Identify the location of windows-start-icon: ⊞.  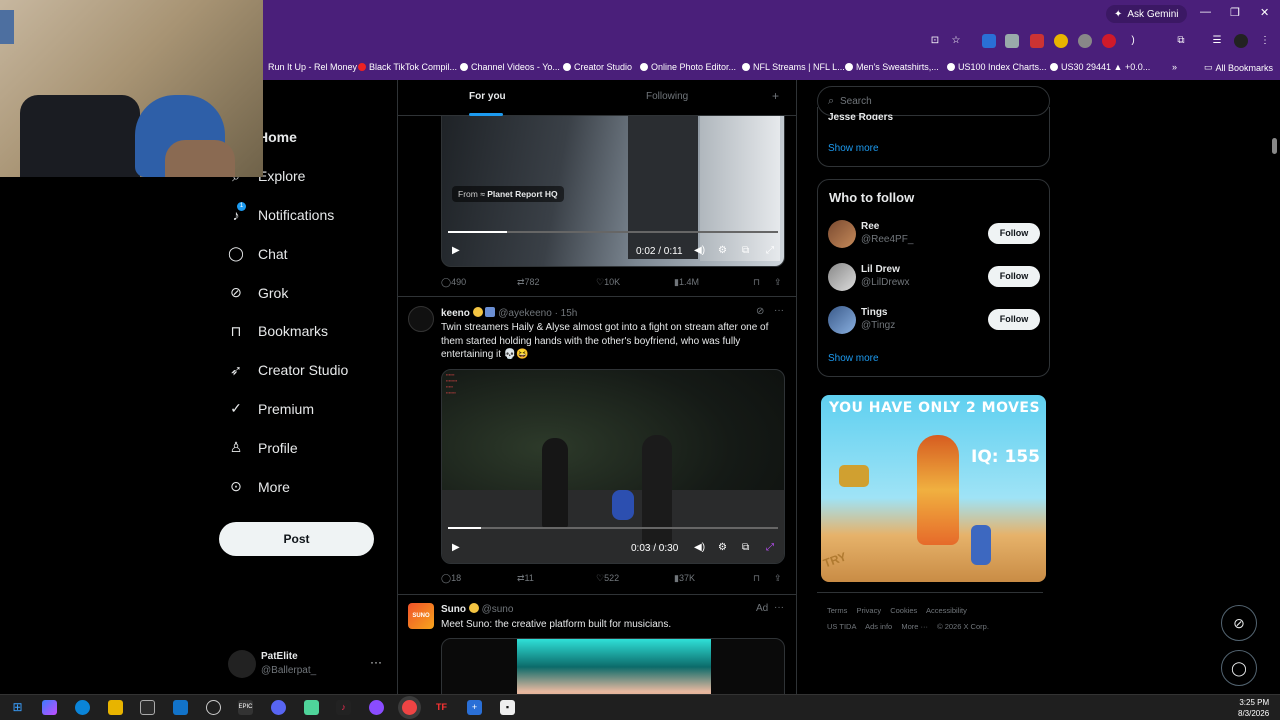
(17, 707).